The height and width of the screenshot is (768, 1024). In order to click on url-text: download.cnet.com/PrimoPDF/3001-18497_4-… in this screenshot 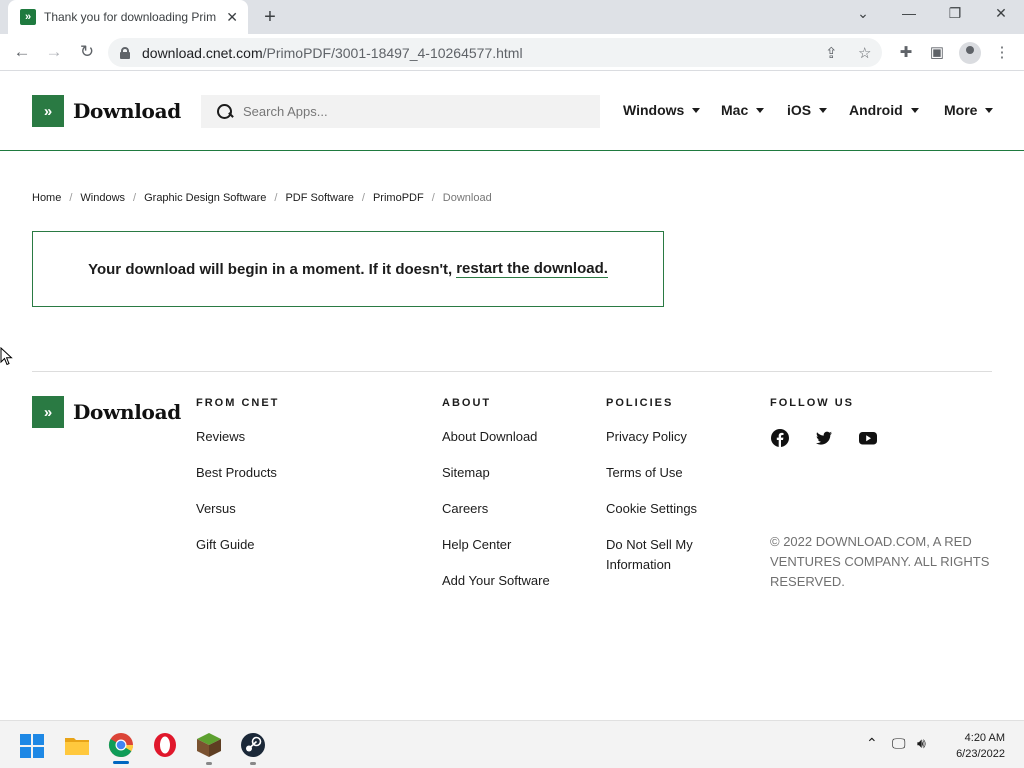, I will do `click(332, 53)`.